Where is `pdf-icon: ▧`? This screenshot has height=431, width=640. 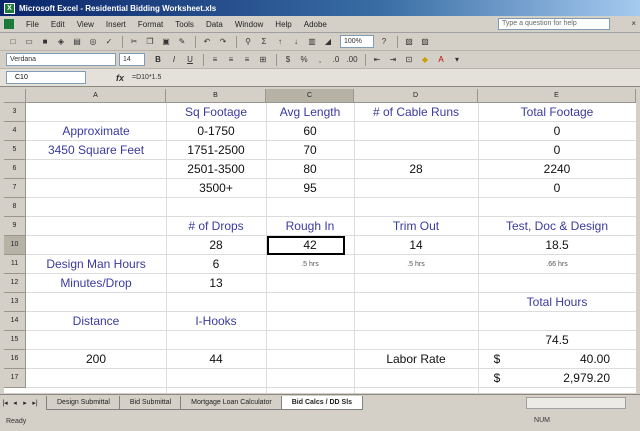 pdf-icon: ▧ is located at coordinates (409, 41).